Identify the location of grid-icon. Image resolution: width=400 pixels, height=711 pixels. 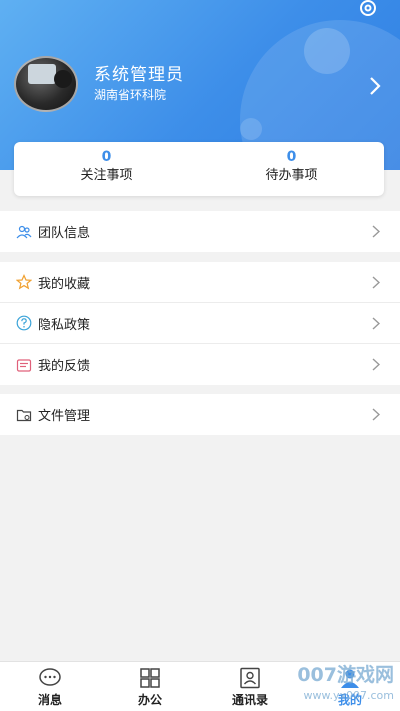
(150, 678).